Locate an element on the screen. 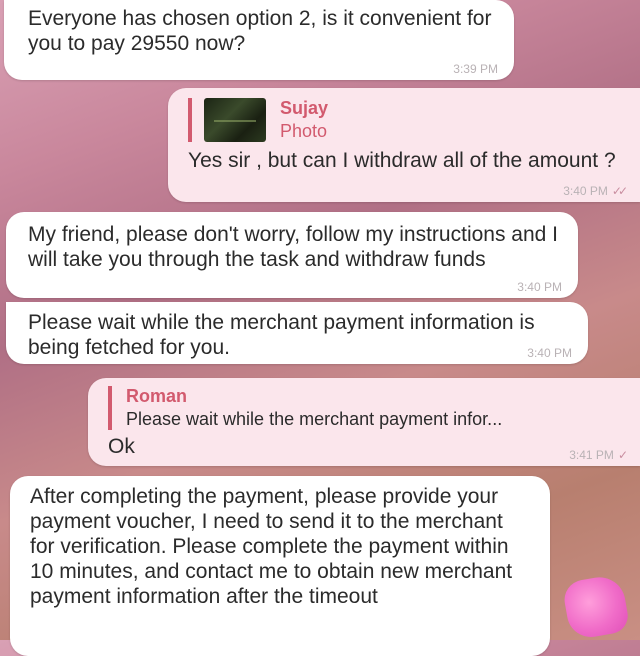 Image resolution: width=640 pixels, height=656 pixels. single-check-icon: ✓ is located at coordinates (622, 455).